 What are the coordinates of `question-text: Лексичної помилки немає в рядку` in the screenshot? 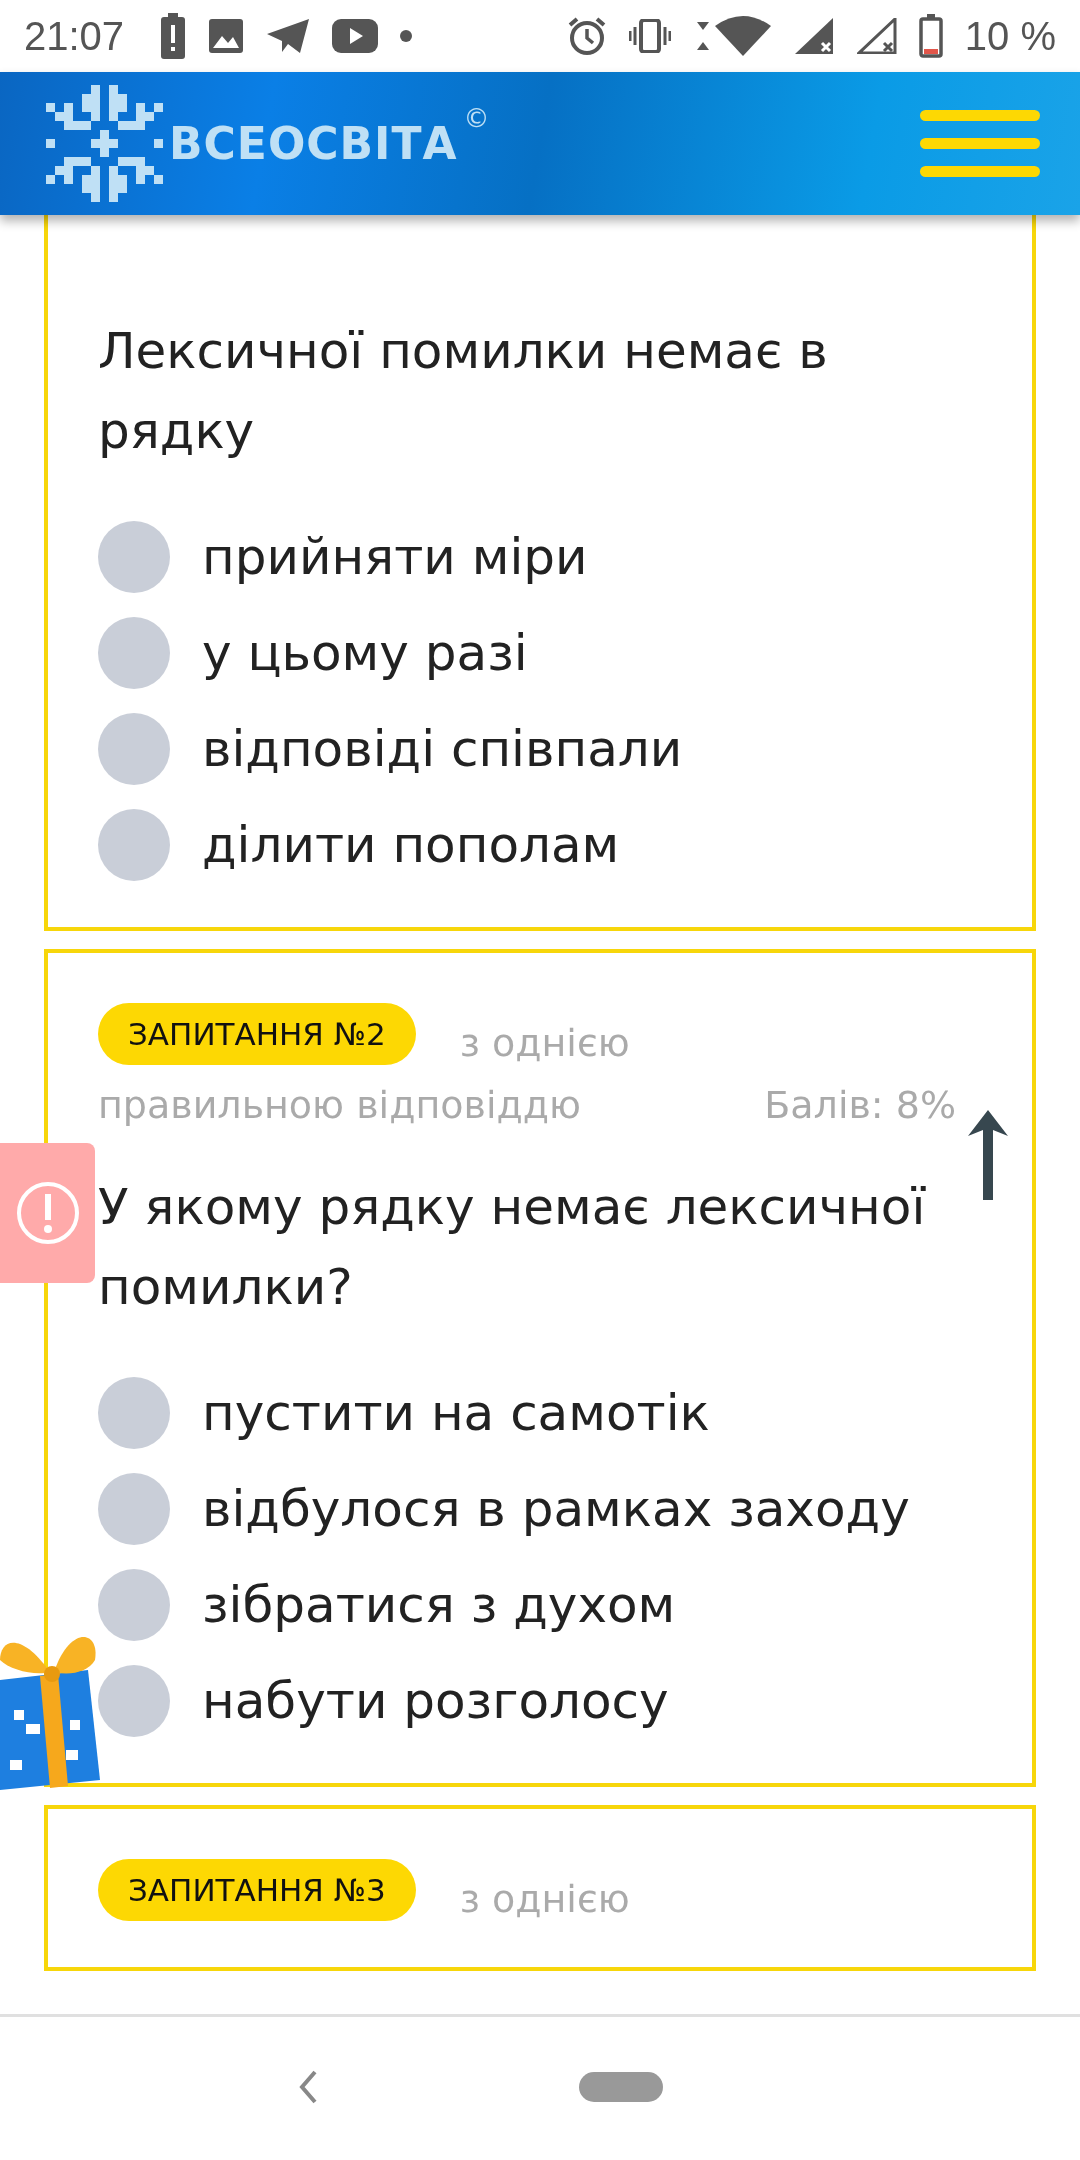 It's located at (463, 391).